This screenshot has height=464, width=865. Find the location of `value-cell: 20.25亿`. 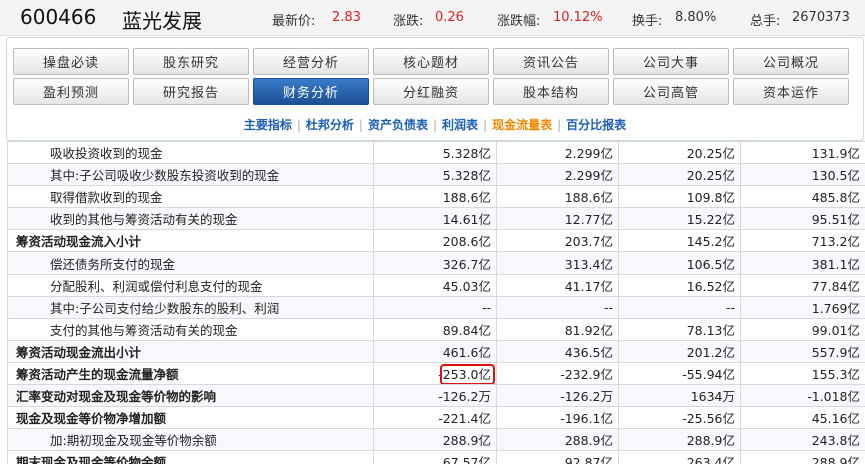

value-cell: 20.25亿 is located at coordinates (679, 152).